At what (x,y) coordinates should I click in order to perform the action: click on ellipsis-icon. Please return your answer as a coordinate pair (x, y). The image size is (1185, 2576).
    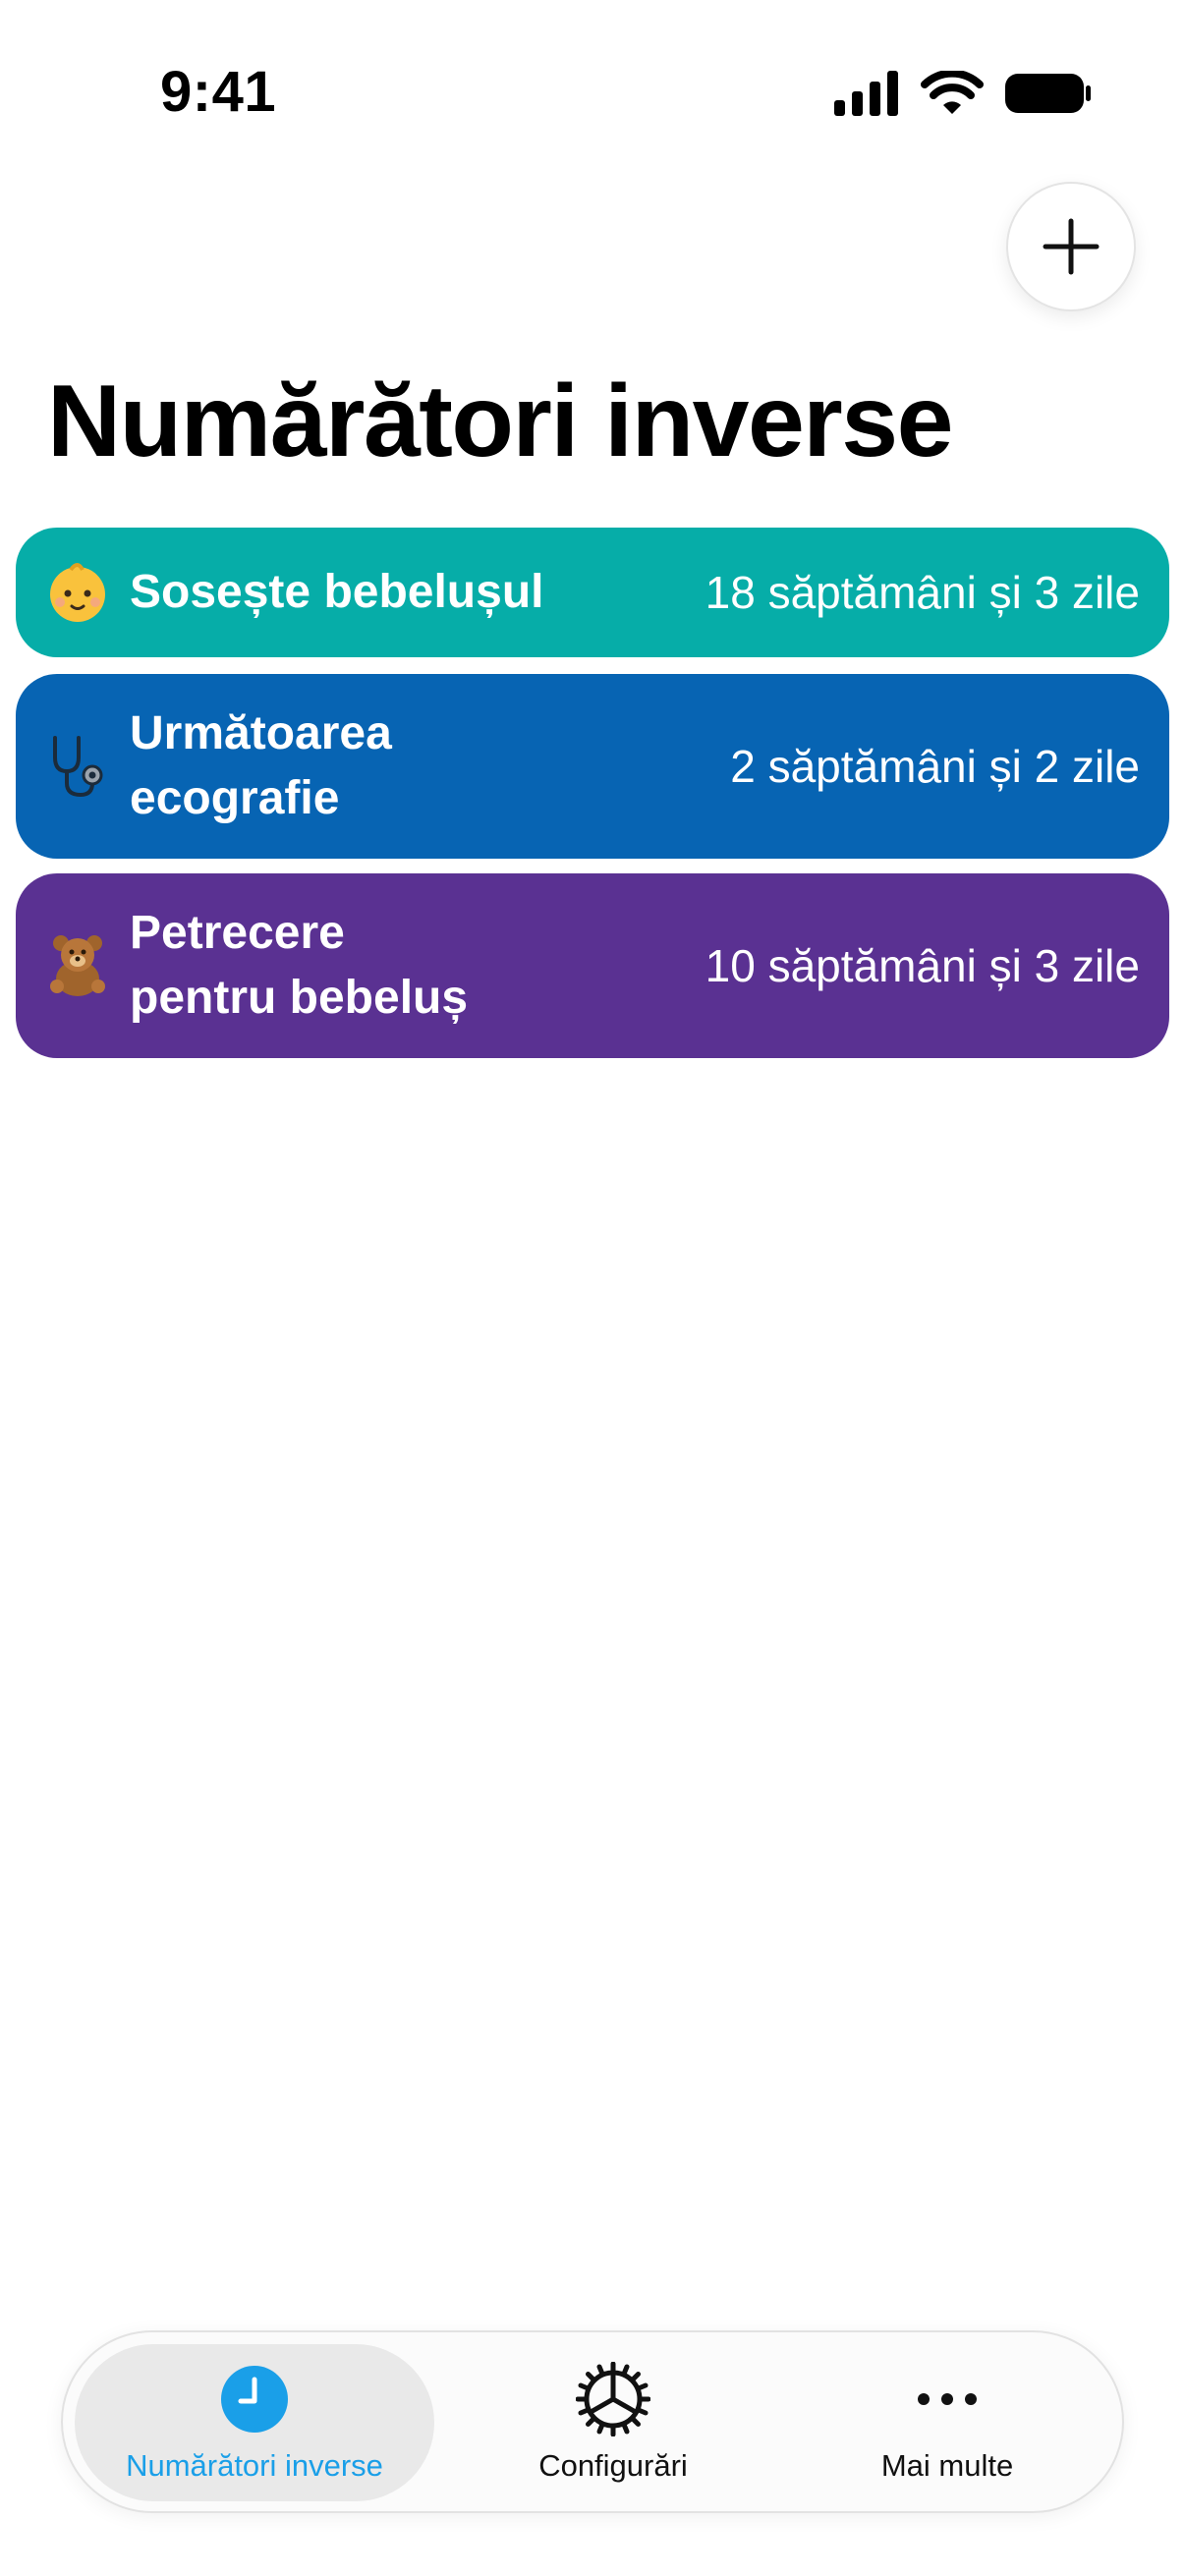
    Looking at the image, I should click on (948, 2399).